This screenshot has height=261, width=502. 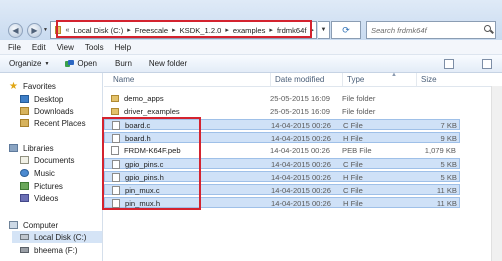 I want to click on nav-computer: Computer, so click(x=59, y=225).